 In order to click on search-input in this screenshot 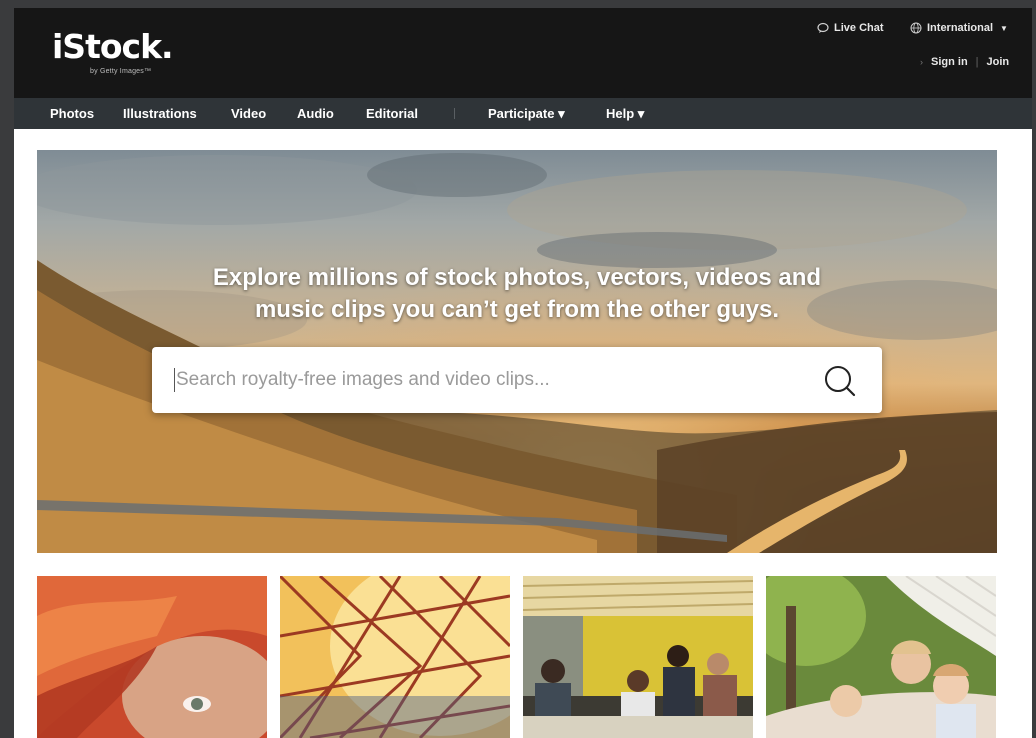, I will do `click(476, 380)`.